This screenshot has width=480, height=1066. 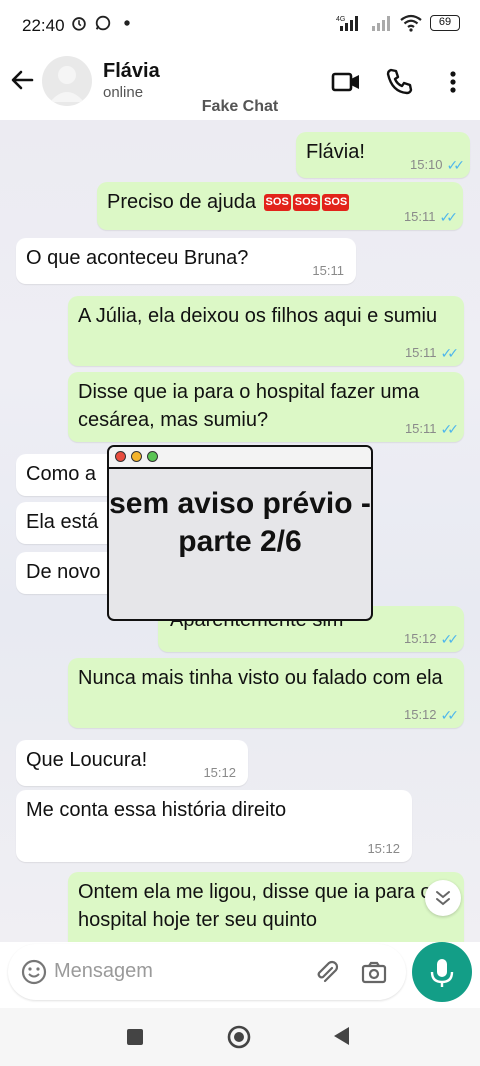 I want to click on message-time: 15:10, so click(x=426, y=164).